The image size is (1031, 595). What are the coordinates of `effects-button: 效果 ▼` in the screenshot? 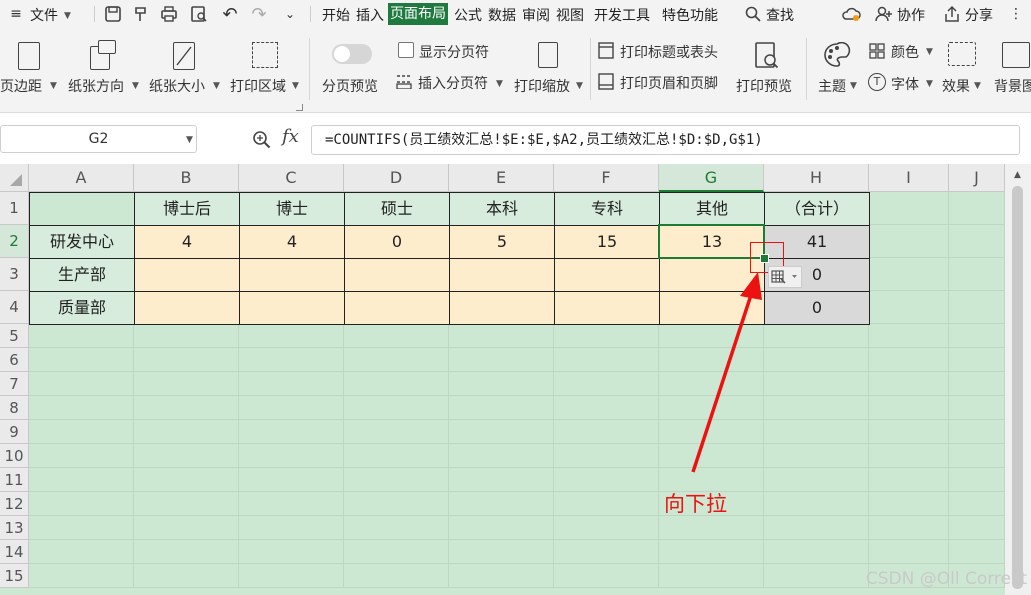 It's located at (963, 69).